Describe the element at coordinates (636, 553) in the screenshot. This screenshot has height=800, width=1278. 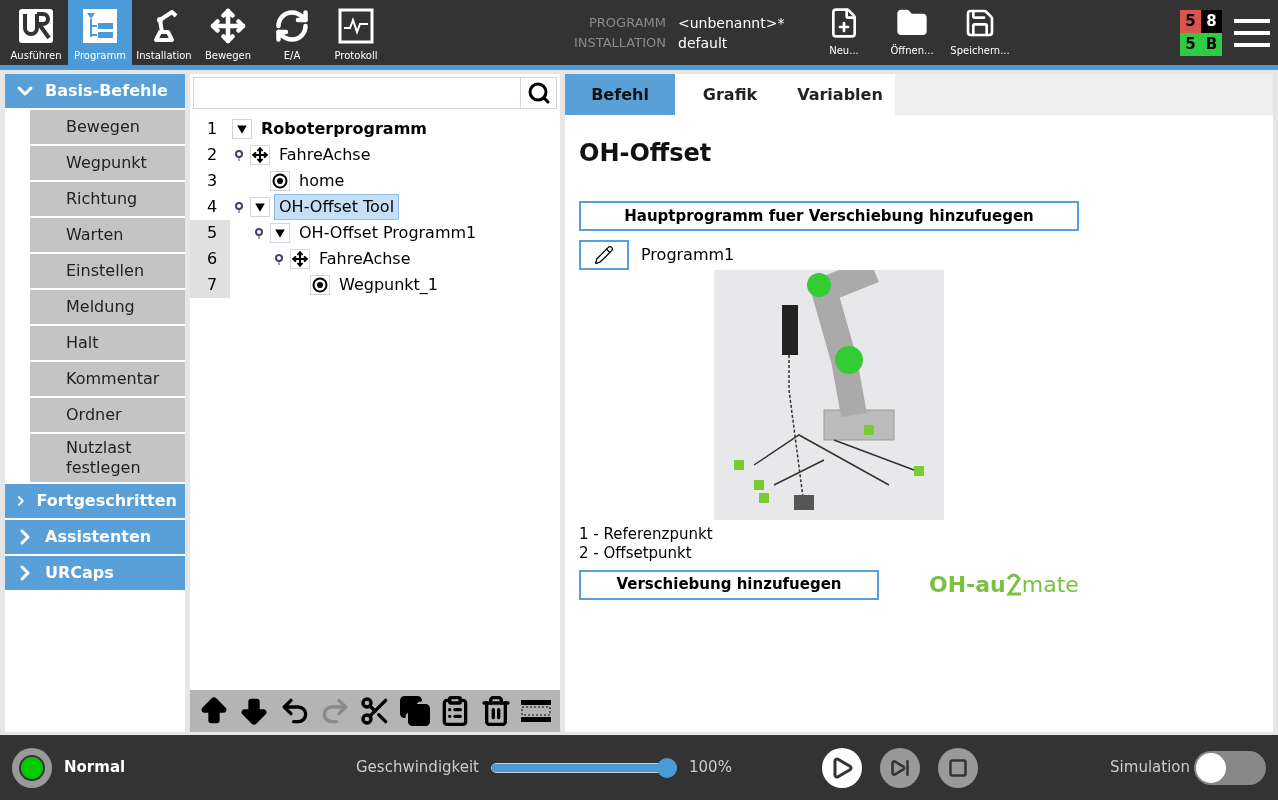
I see `legend-text: 2 - Offsetpunkt` at that location.